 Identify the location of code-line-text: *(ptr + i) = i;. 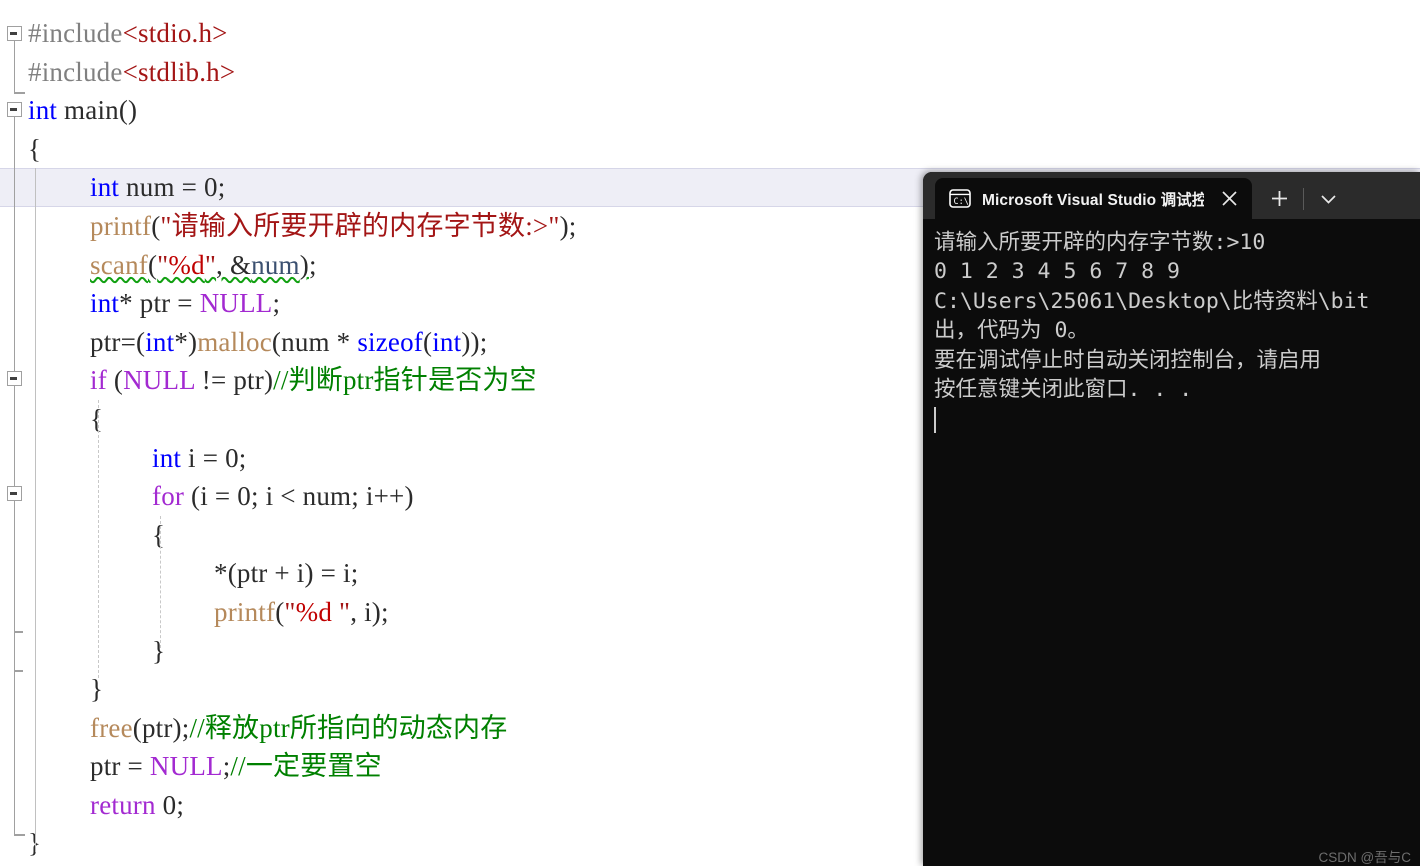
(286, 573).